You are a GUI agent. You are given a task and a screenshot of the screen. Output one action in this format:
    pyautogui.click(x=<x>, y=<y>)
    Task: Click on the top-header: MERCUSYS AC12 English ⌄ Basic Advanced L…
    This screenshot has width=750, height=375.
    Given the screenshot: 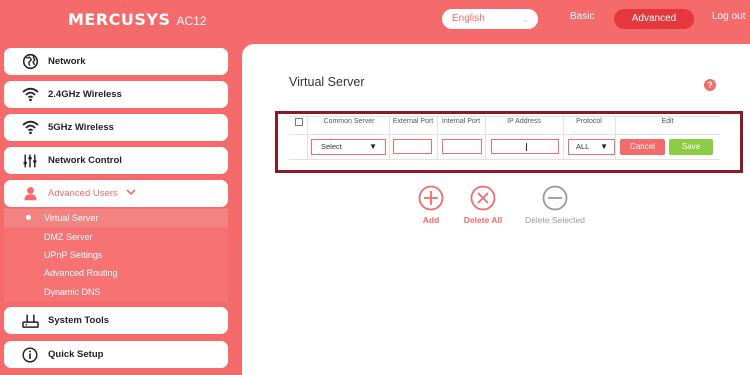 What is the action you would take?
    pyautogui.click(x=375, y=20)
    